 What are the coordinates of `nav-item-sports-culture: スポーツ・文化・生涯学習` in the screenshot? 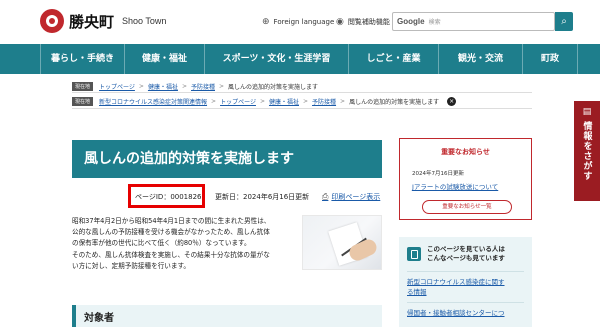 It's located at (276, 59).